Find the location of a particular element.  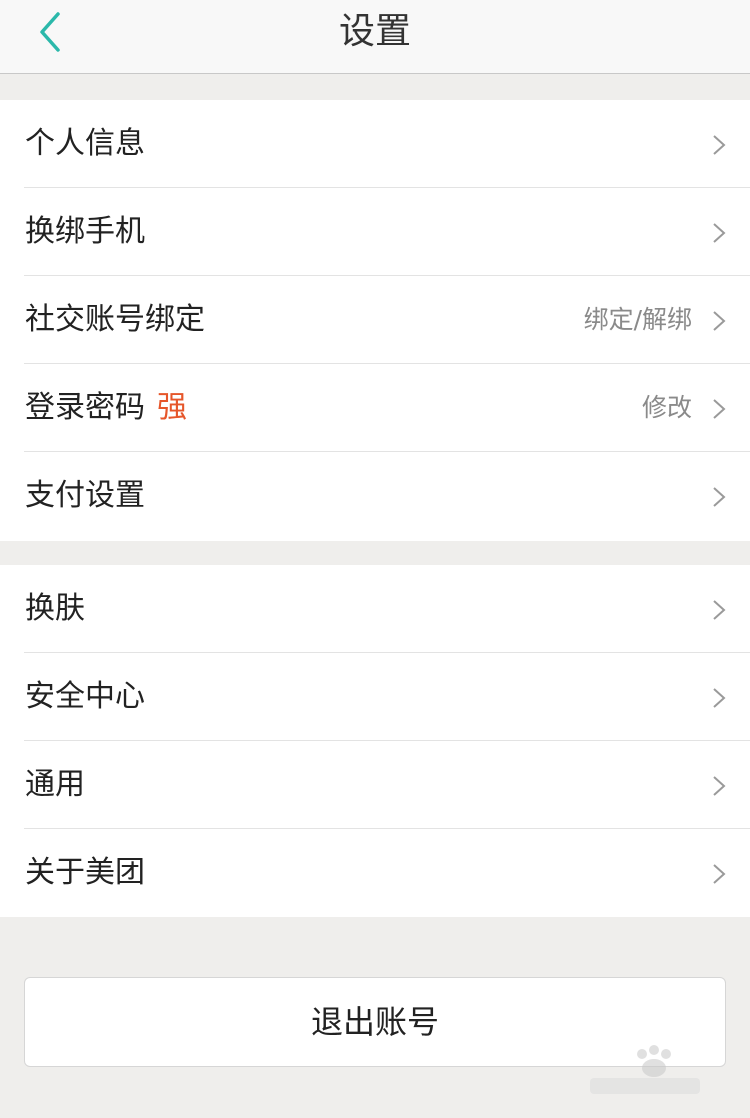

row-label: 通用 is located at coordinates (55, 784).